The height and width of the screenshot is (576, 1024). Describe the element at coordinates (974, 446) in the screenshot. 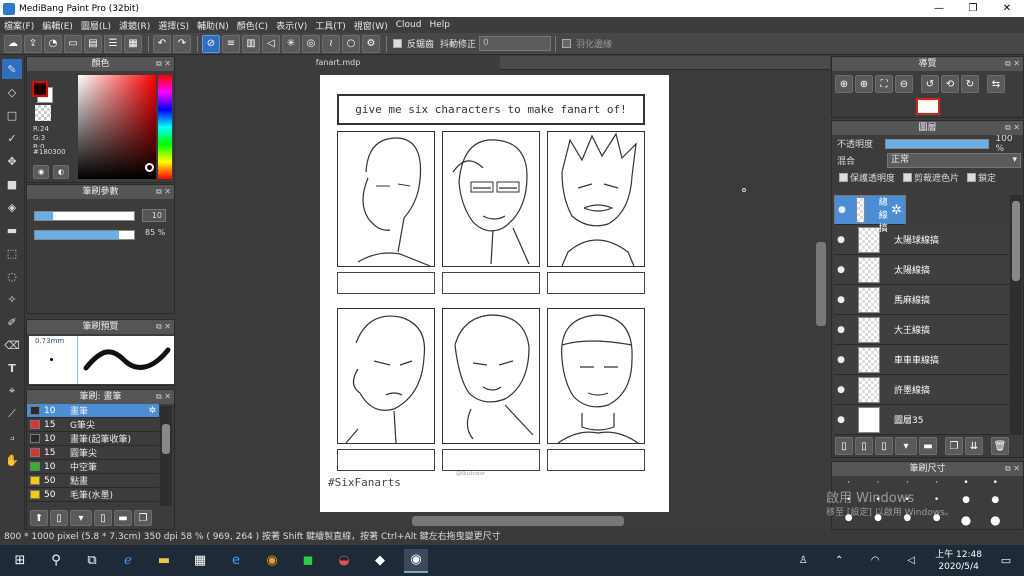

I see `merge-layer-icon: ⇊` at that location.